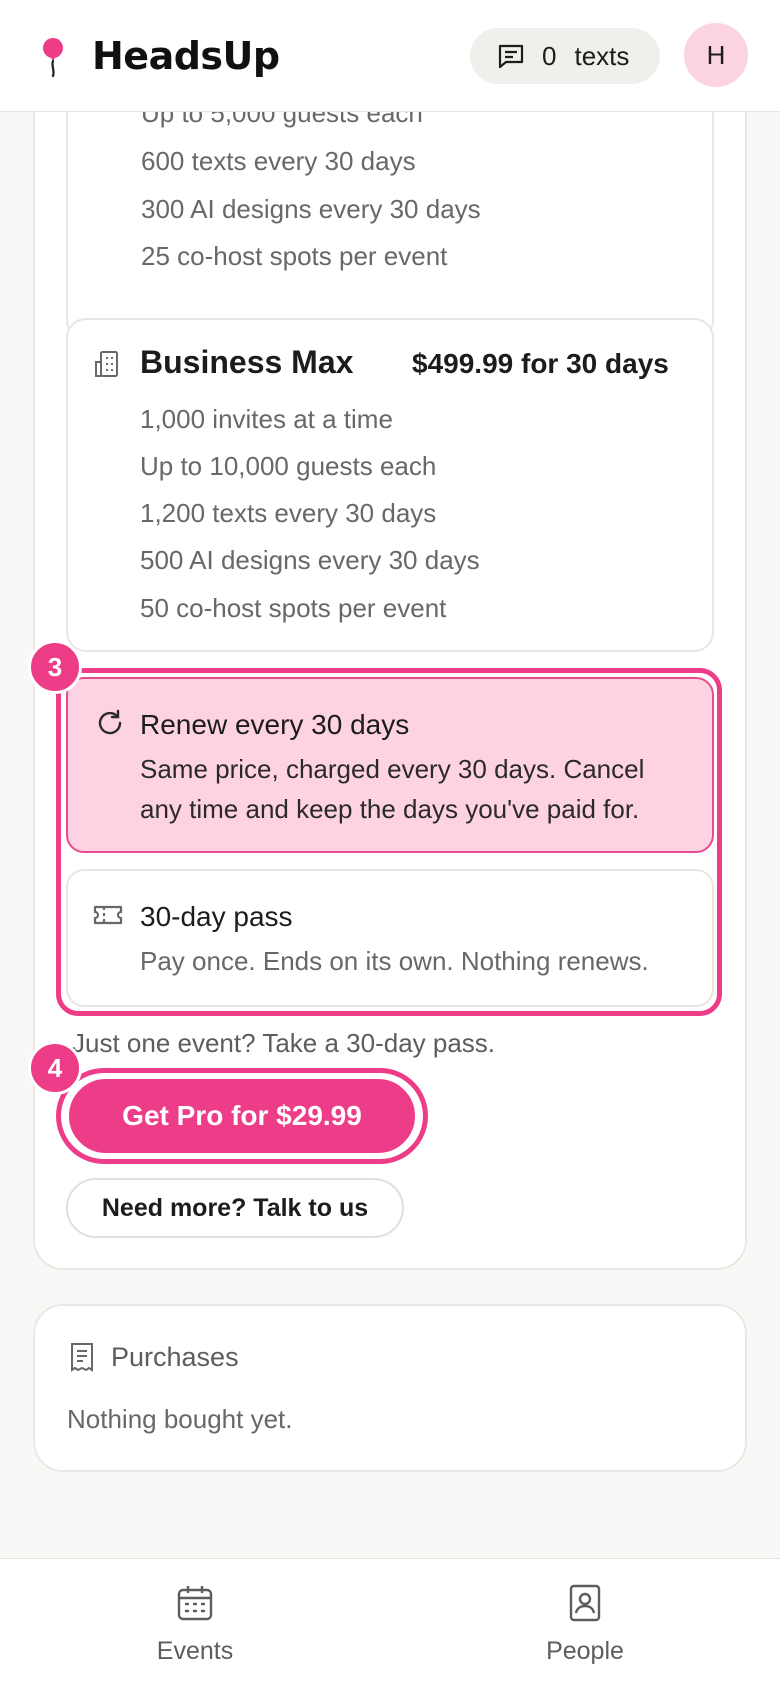 The width and height of the screenshot is (780, 1688). What do you see at coordinates (585, 1651) in the screenshot?
I see `nav-label: People` at bounding box center [585, 1651].